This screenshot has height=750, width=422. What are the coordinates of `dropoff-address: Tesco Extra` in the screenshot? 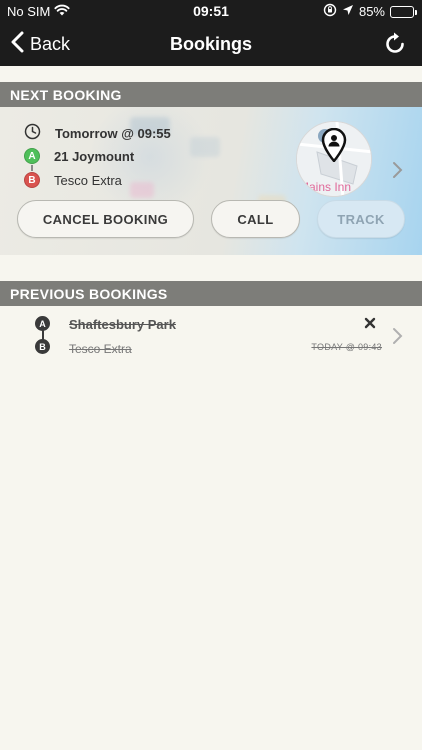 It's located at (88, 180).